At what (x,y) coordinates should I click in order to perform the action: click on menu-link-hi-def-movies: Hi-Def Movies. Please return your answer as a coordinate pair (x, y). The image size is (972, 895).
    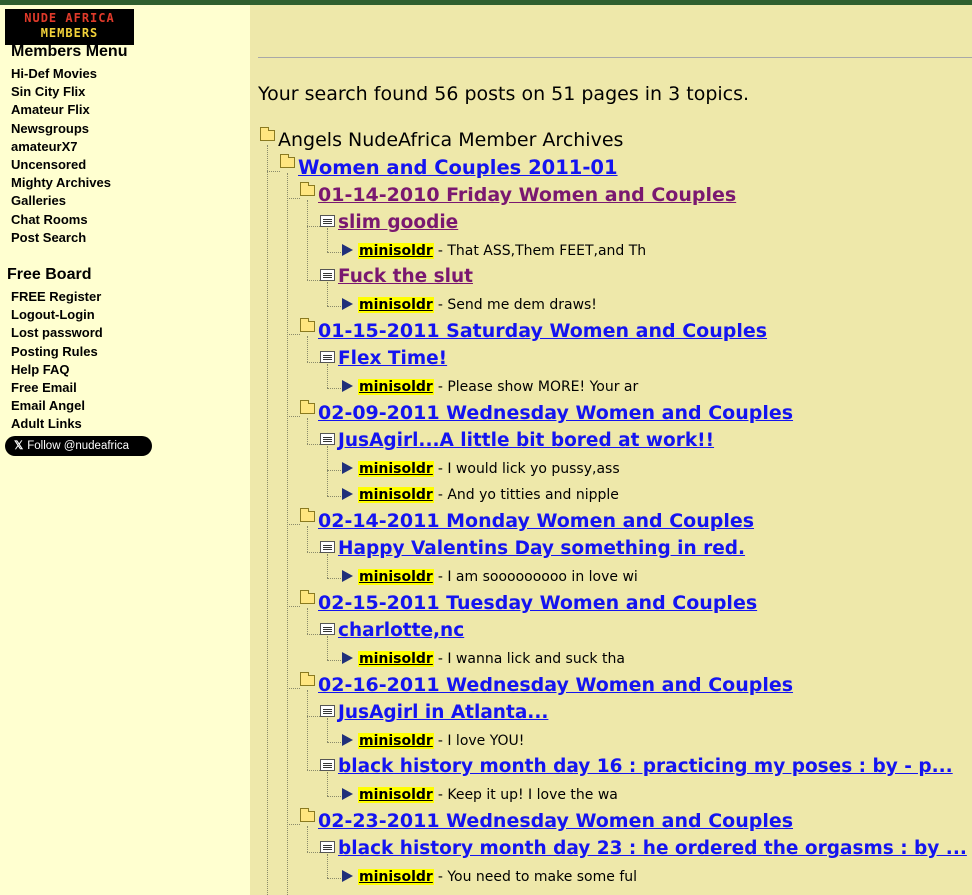
    Looking at the image, I should click on (54, 73).